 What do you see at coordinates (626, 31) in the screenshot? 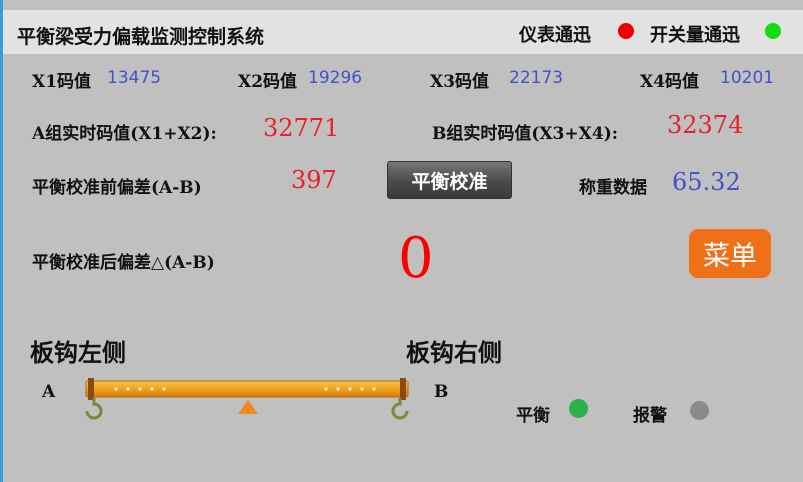
I see `instrument-comm-indicator-icon` at bounding box center [626, 31].